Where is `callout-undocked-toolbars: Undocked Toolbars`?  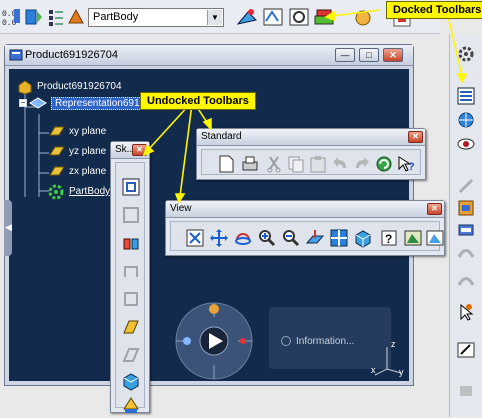
callout-undocked-toolbars: Undocked Toolbars is located at coordinates (198, 101).